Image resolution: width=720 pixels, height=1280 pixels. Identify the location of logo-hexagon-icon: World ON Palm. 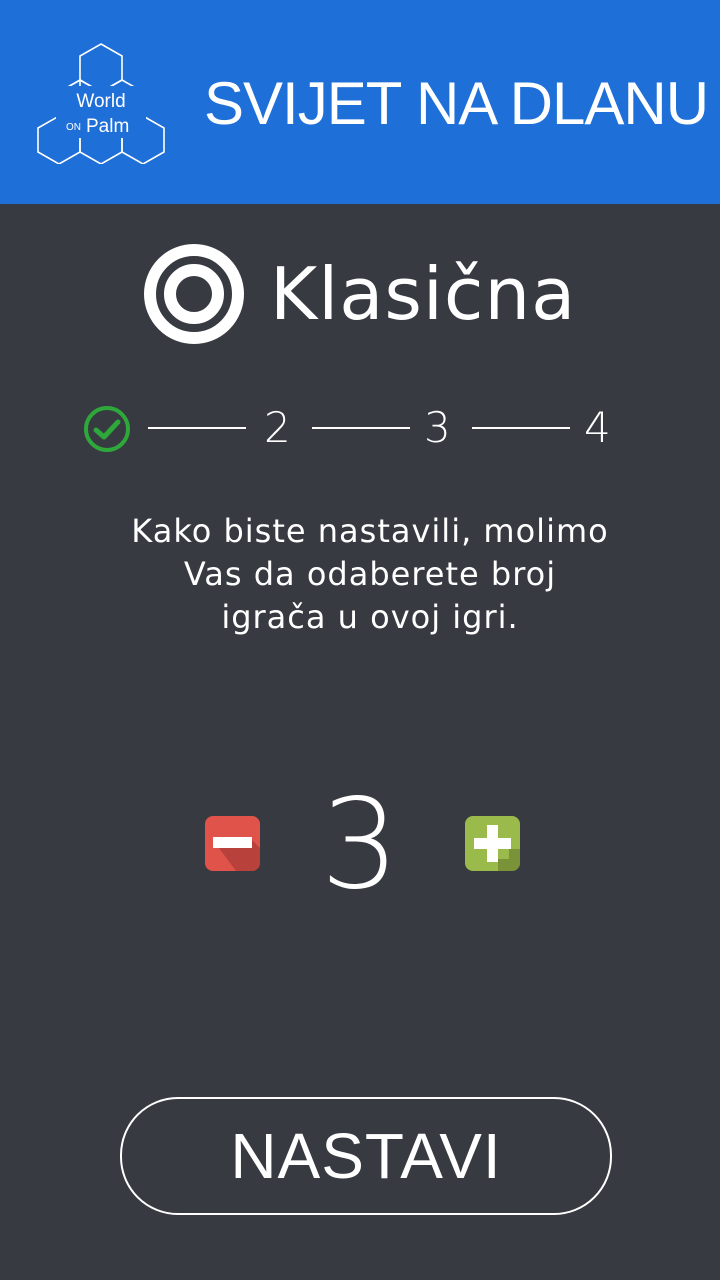
(101, 103).